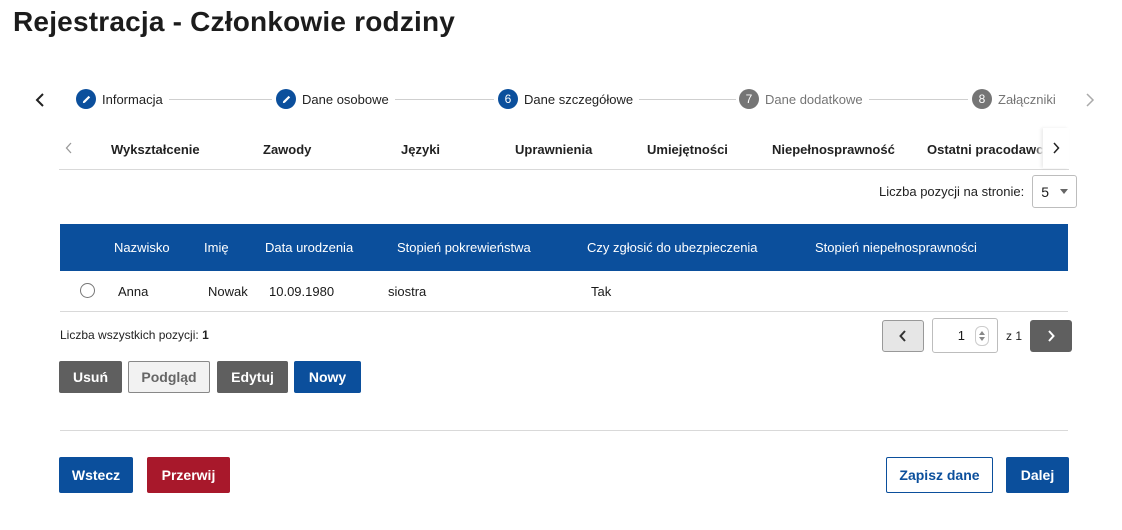 The image size is (1122, 530). What do you see at coordinates (1045, 191) in the screenshot?
I see `per-page-value: 5` at bounding box center [1045, 191].